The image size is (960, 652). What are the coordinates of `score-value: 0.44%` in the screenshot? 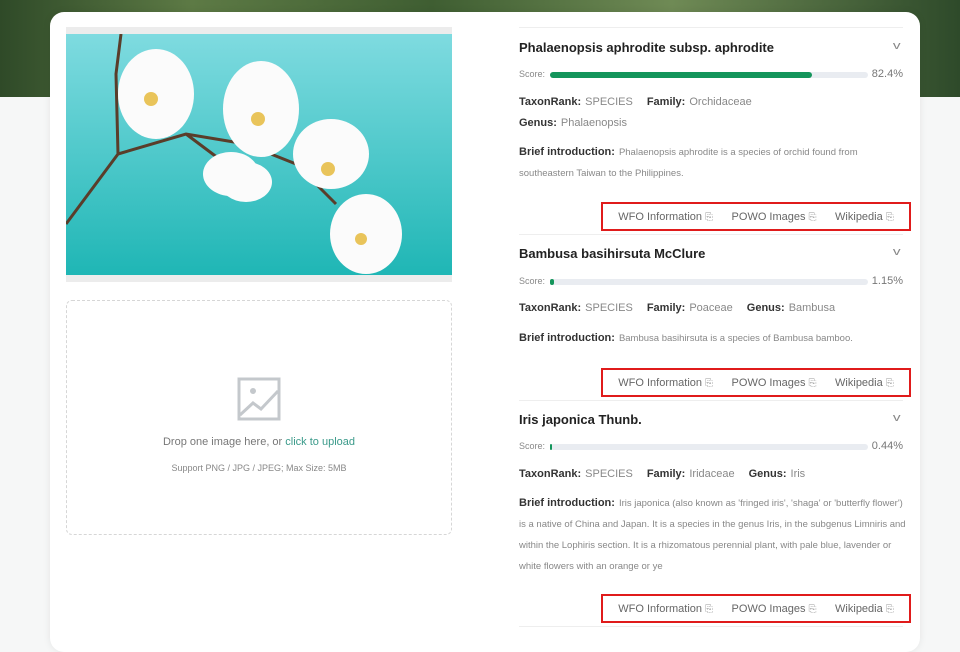 It's located at (887, 446).